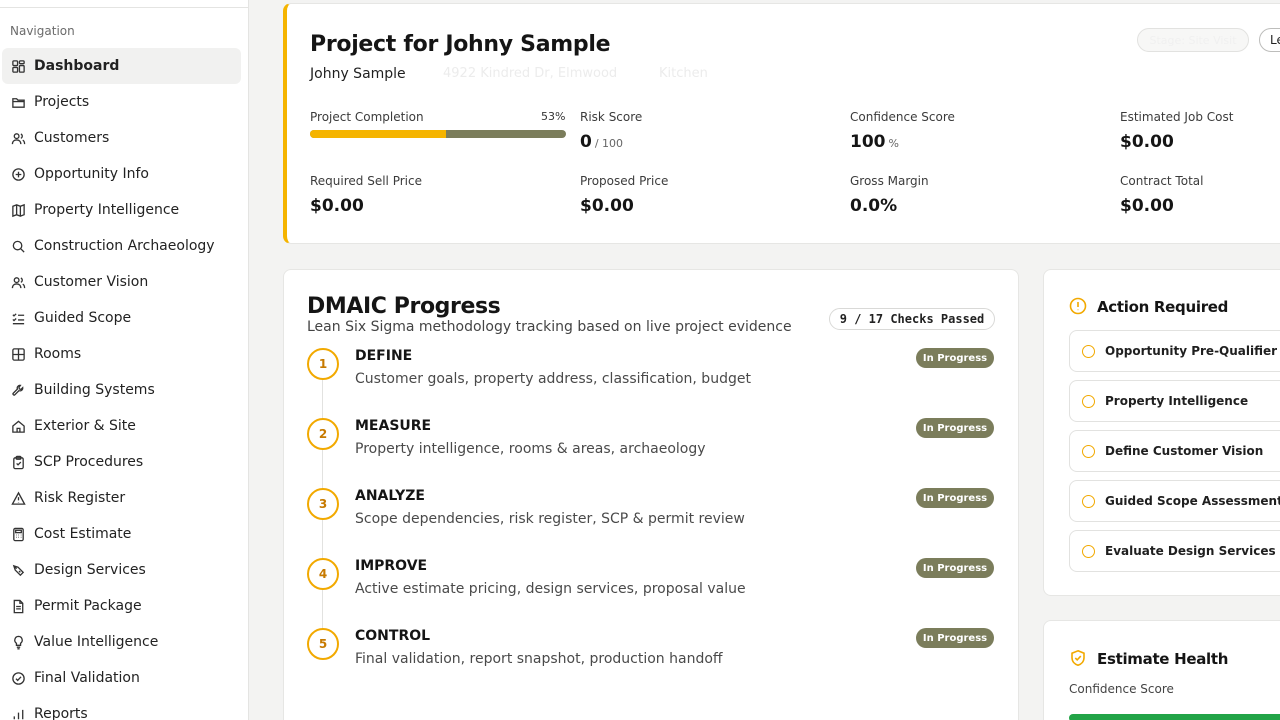 This screenshot has height=720, width=1280. What do you see at coordinates (121, 498) in the screenshot?
I see `sidebar-item-risk-register: Risk Register` at bounding box center [121, 498].